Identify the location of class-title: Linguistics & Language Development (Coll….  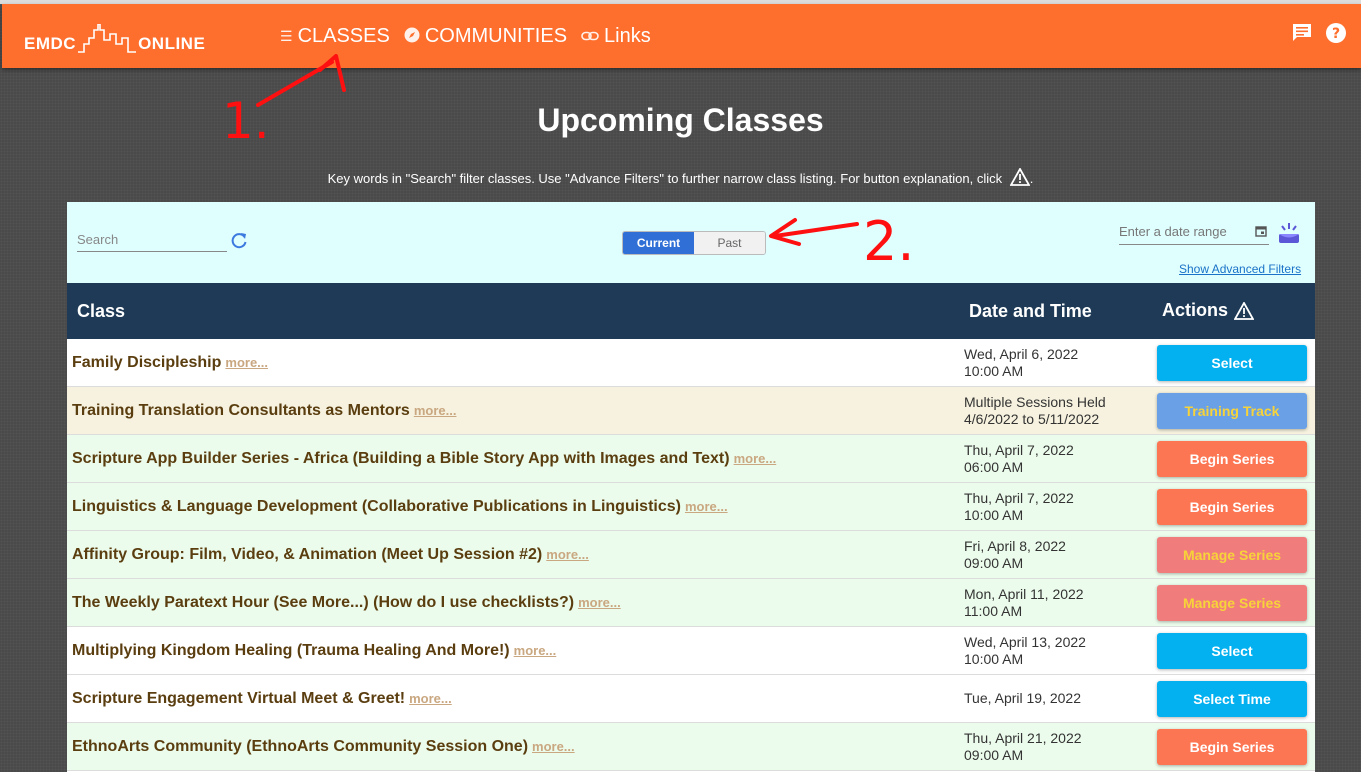
(376, 506).